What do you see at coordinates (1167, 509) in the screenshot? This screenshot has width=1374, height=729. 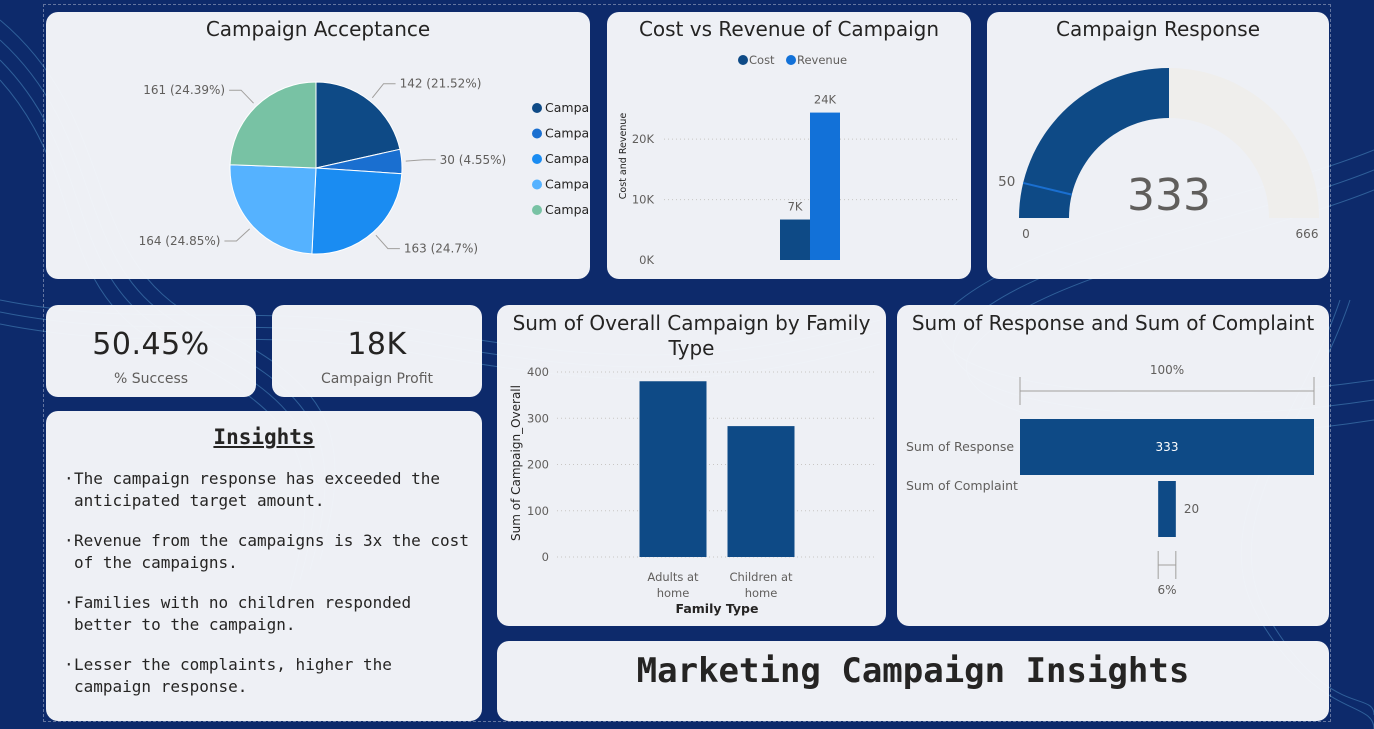 I see `funnel-bar` at bounding box center [1167, 509].